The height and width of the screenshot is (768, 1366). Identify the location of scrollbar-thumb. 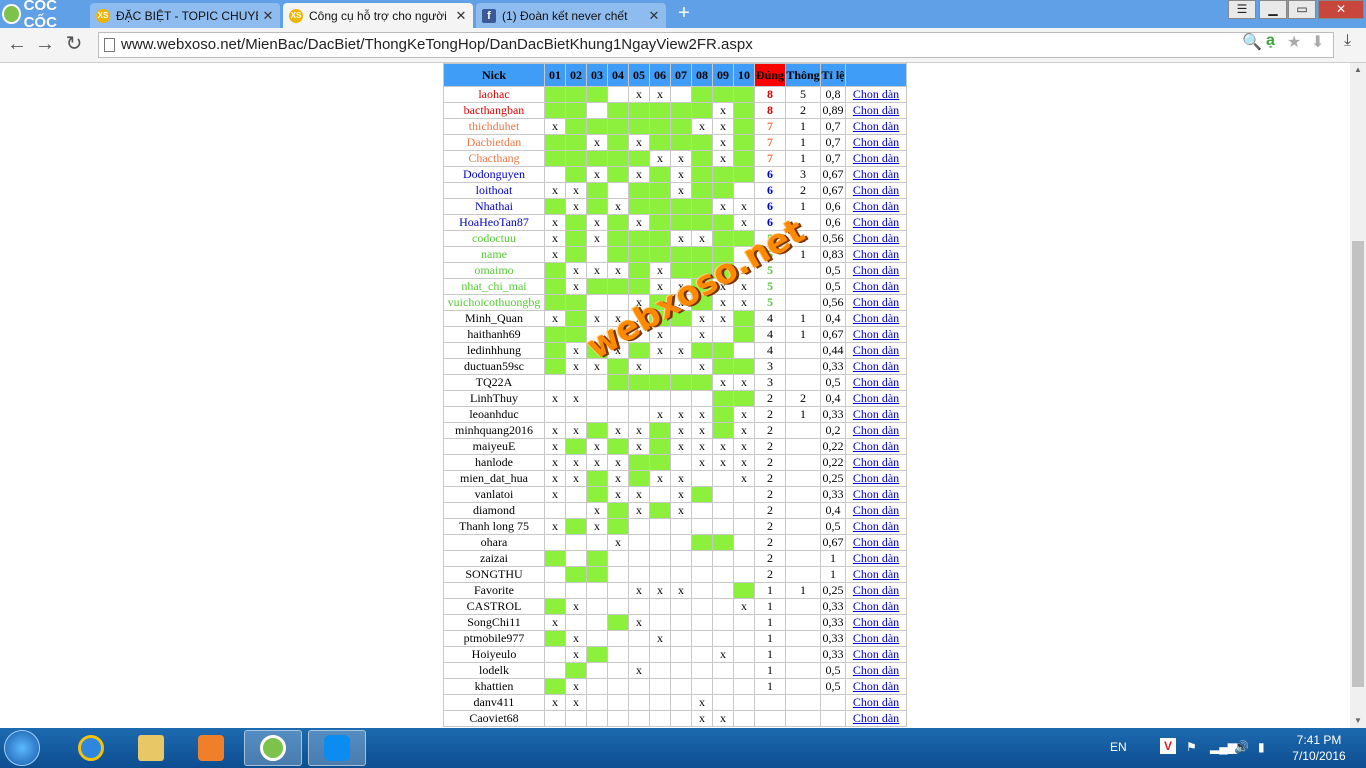
(1358, 464).